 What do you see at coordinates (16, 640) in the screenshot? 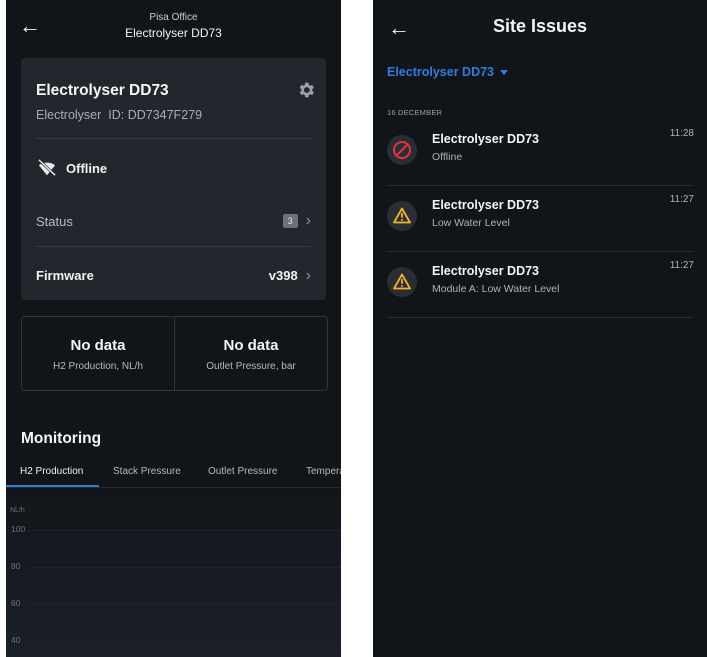
I see `y-tick-label: 40` at bounding box center [16, 640].